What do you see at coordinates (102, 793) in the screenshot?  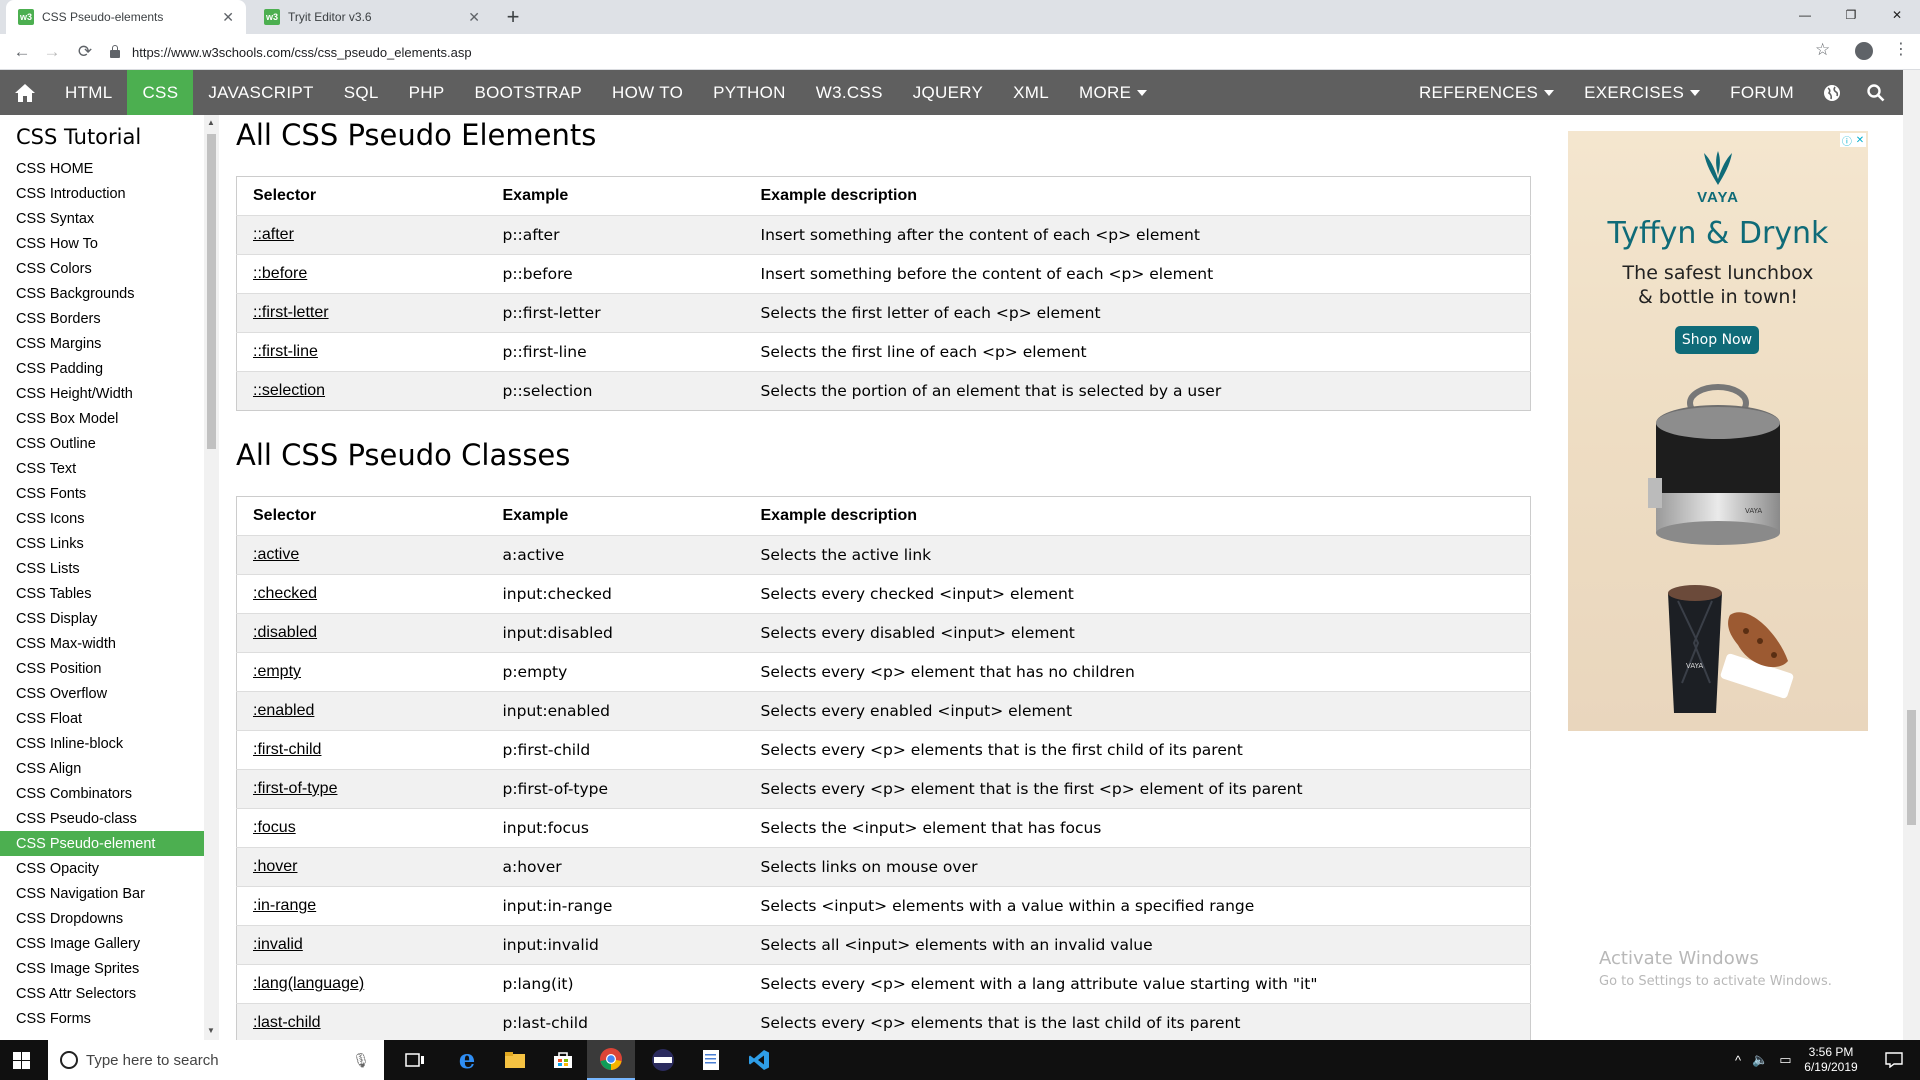 I see `sidebar-item-css-combinators: CSS Combinators` at bounding box center [102, 793].